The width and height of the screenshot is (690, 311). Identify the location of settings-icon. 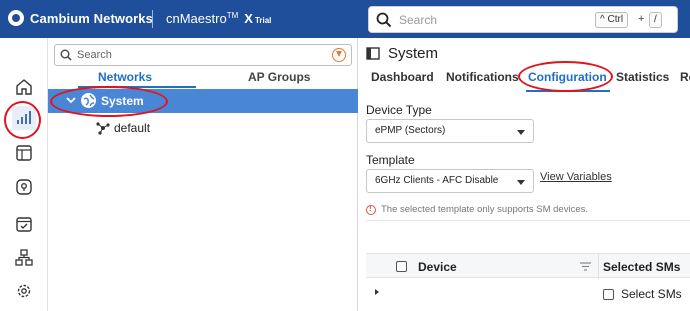
(24, 291).